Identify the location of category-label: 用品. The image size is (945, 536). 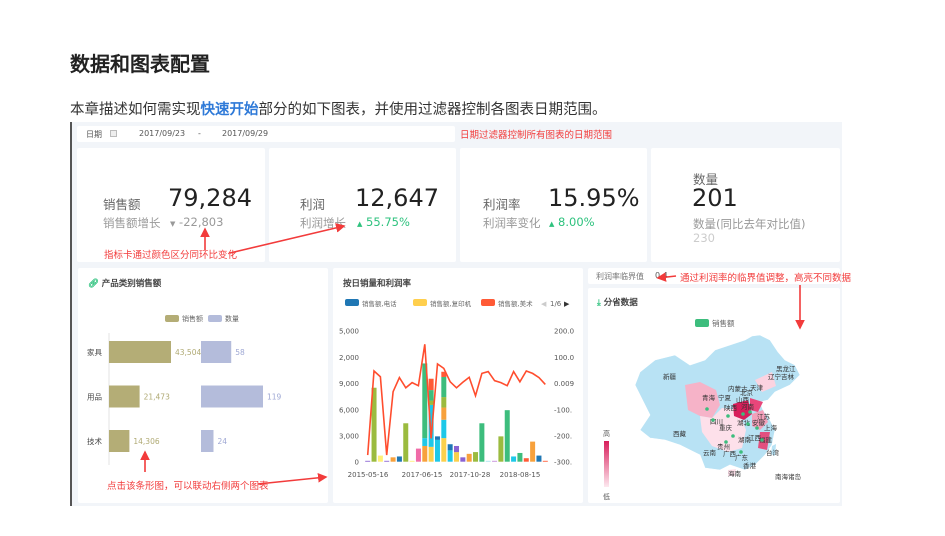
(94, 397).